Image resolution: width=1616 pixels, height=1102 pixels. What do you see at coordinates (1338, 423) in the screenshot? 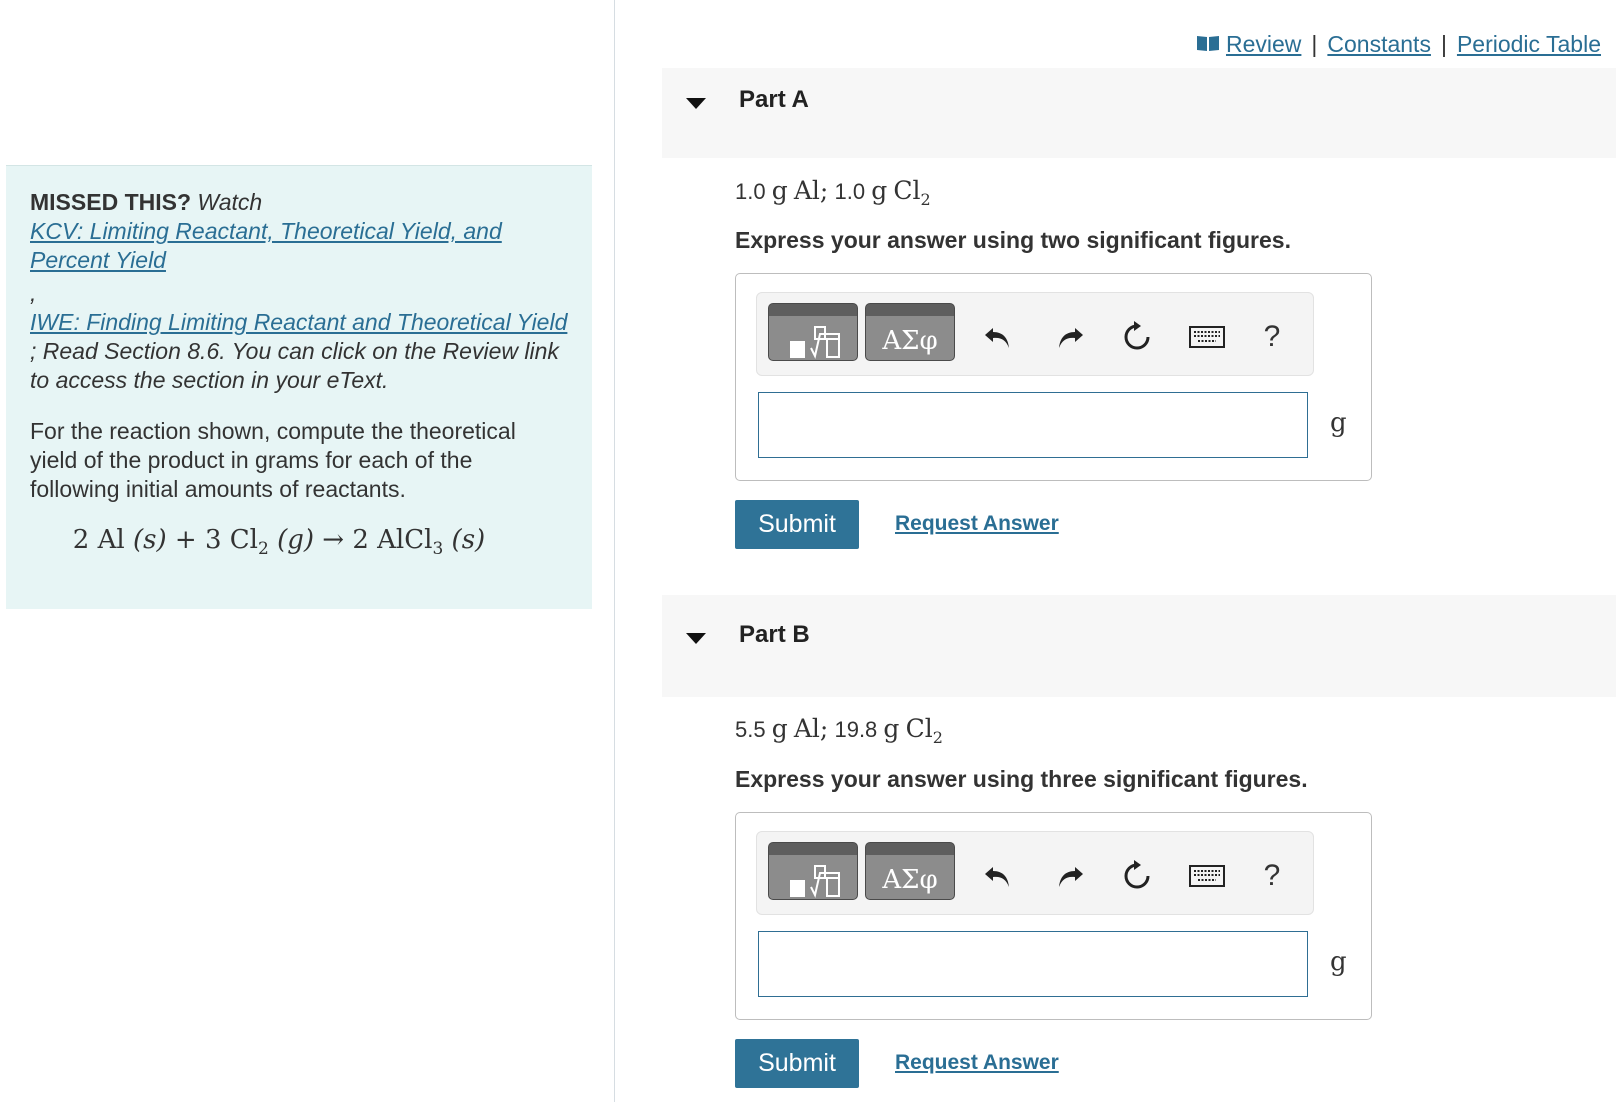
I see `part-a-unit: g` at bounding box center [1338, 423].